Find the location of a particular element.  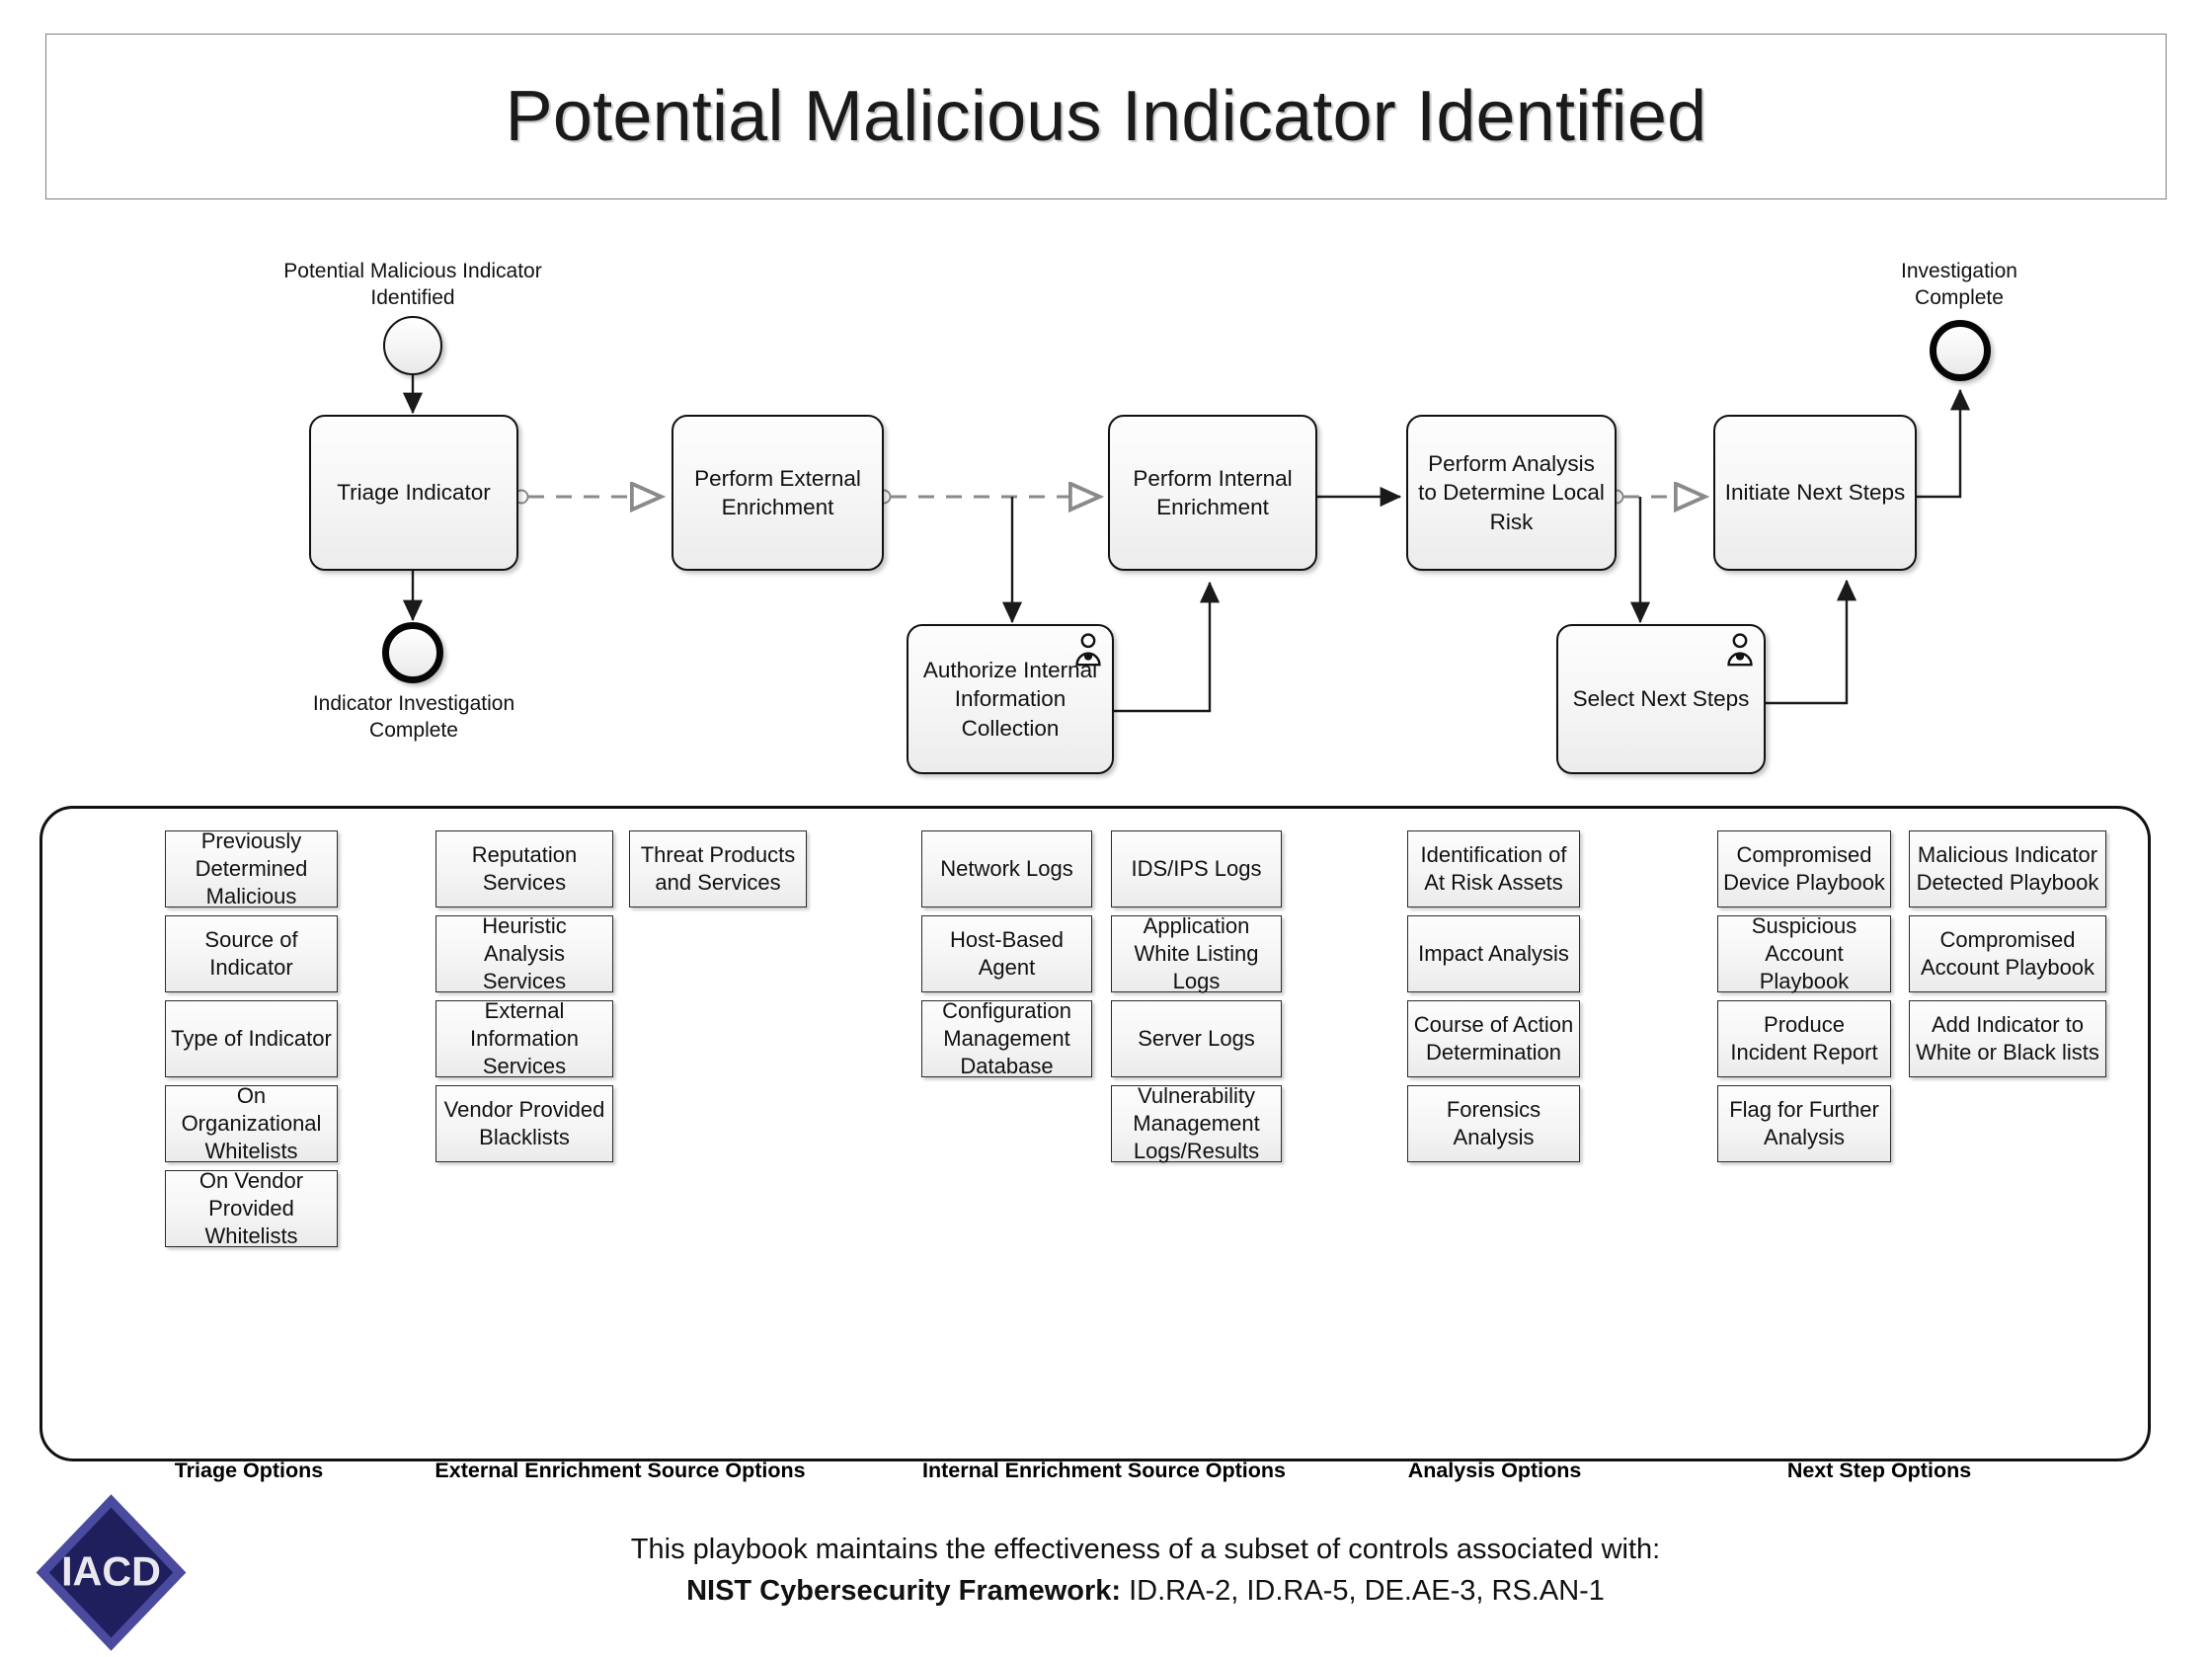

options-group: Threat Products and Services is located at coordinates (718, 868).